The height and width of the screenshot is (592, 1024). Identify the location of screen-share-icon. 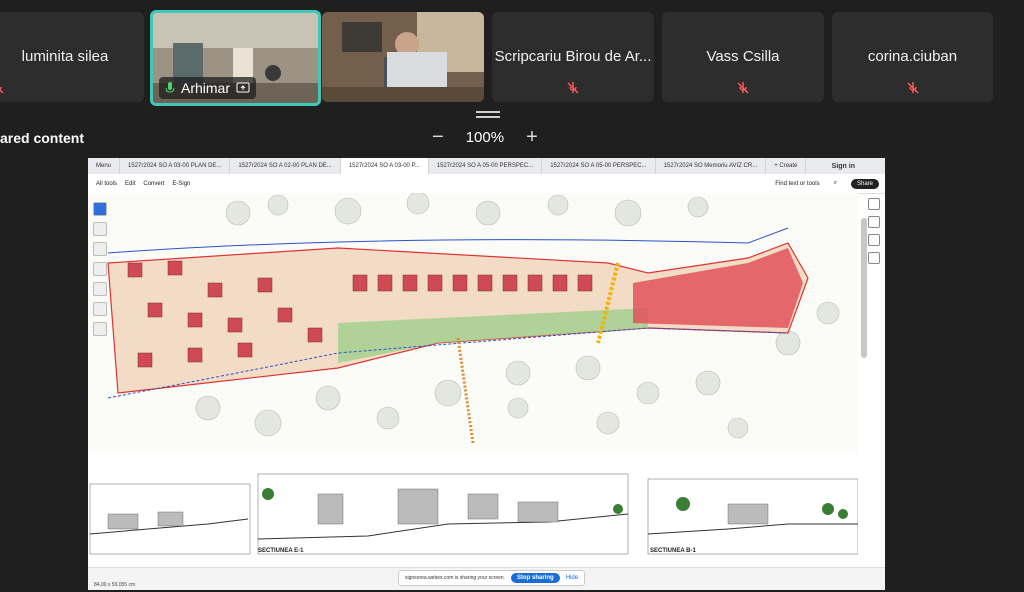
(243, 87).